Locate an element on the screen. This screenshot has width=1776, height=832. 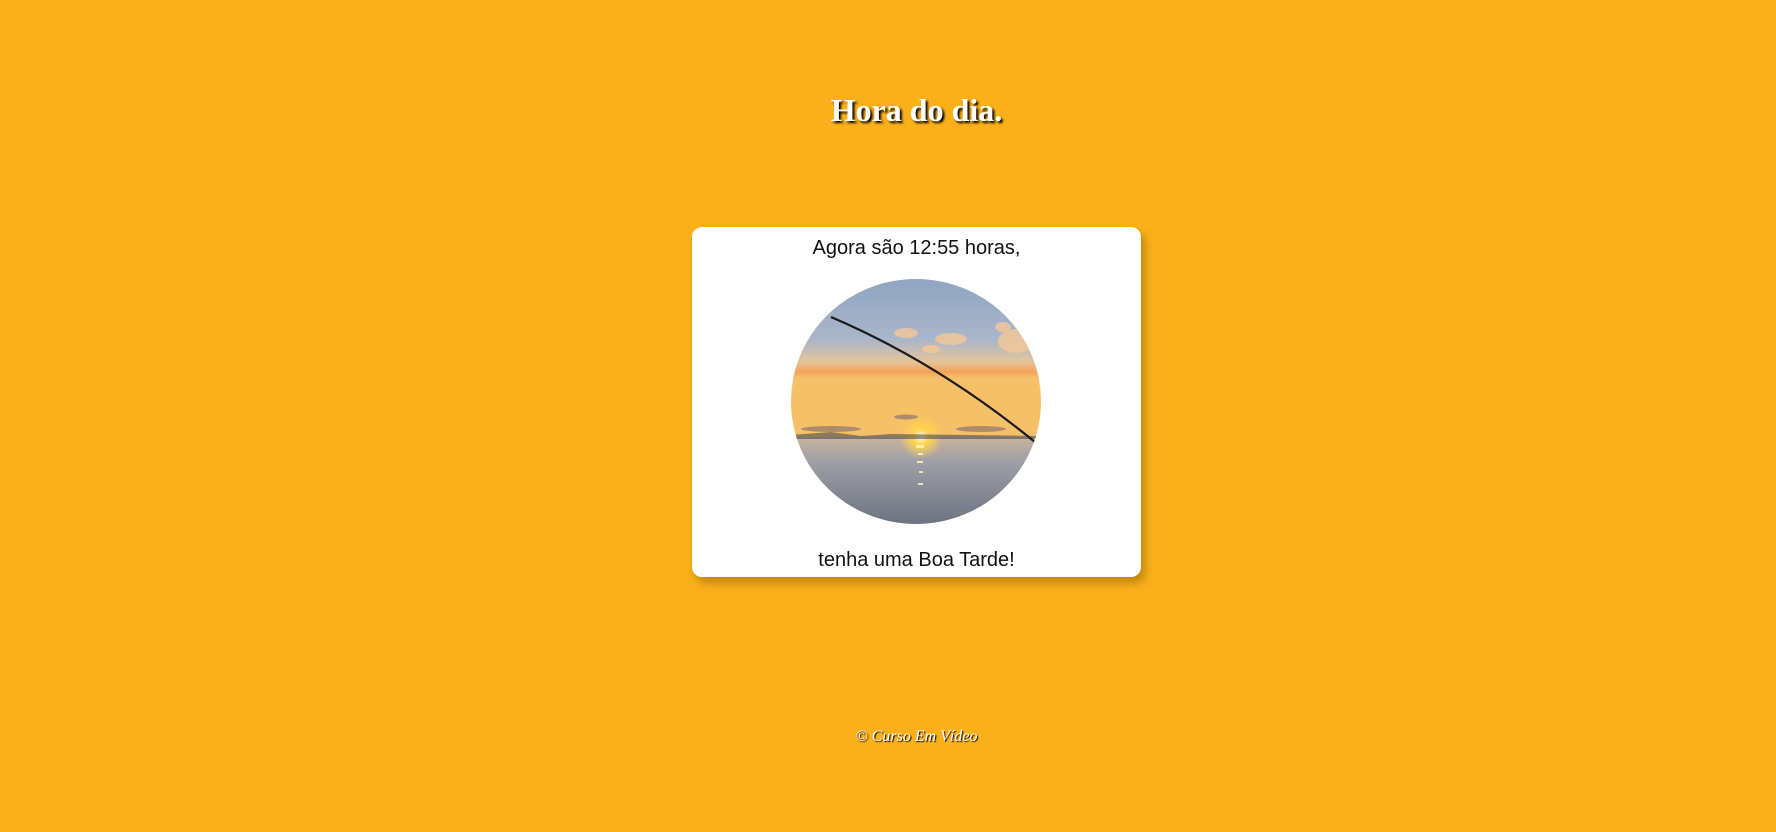
greeting-message: tenha uma Boa Tarde! is located at coordinates (916, 560).